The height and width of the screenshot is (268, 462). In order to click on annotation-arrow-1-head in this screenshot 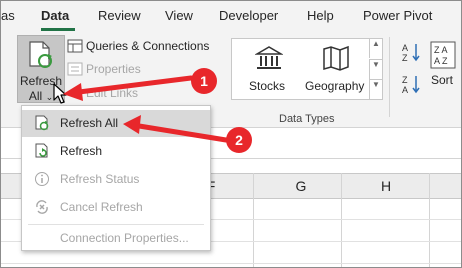, I will do `click(73, 92)`.